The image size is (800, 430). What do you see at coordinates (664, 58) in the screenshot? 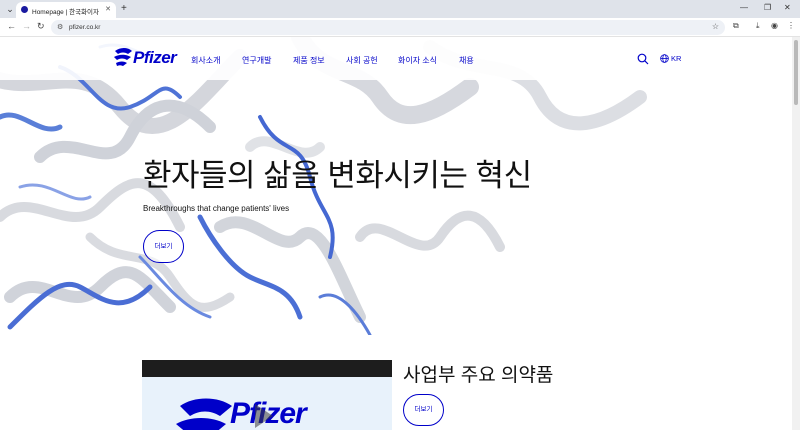
I see `globe-icon` at bounding box center [664, 58].